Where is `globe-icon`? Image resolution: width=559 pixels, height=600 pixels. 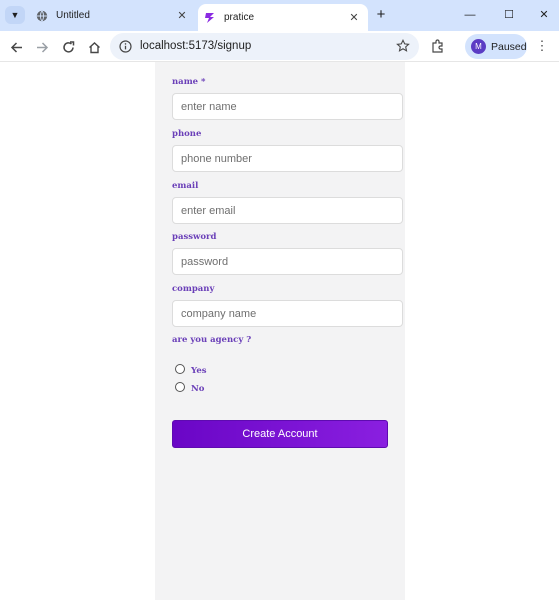 globe-icon is located at coordinates (42, 15).